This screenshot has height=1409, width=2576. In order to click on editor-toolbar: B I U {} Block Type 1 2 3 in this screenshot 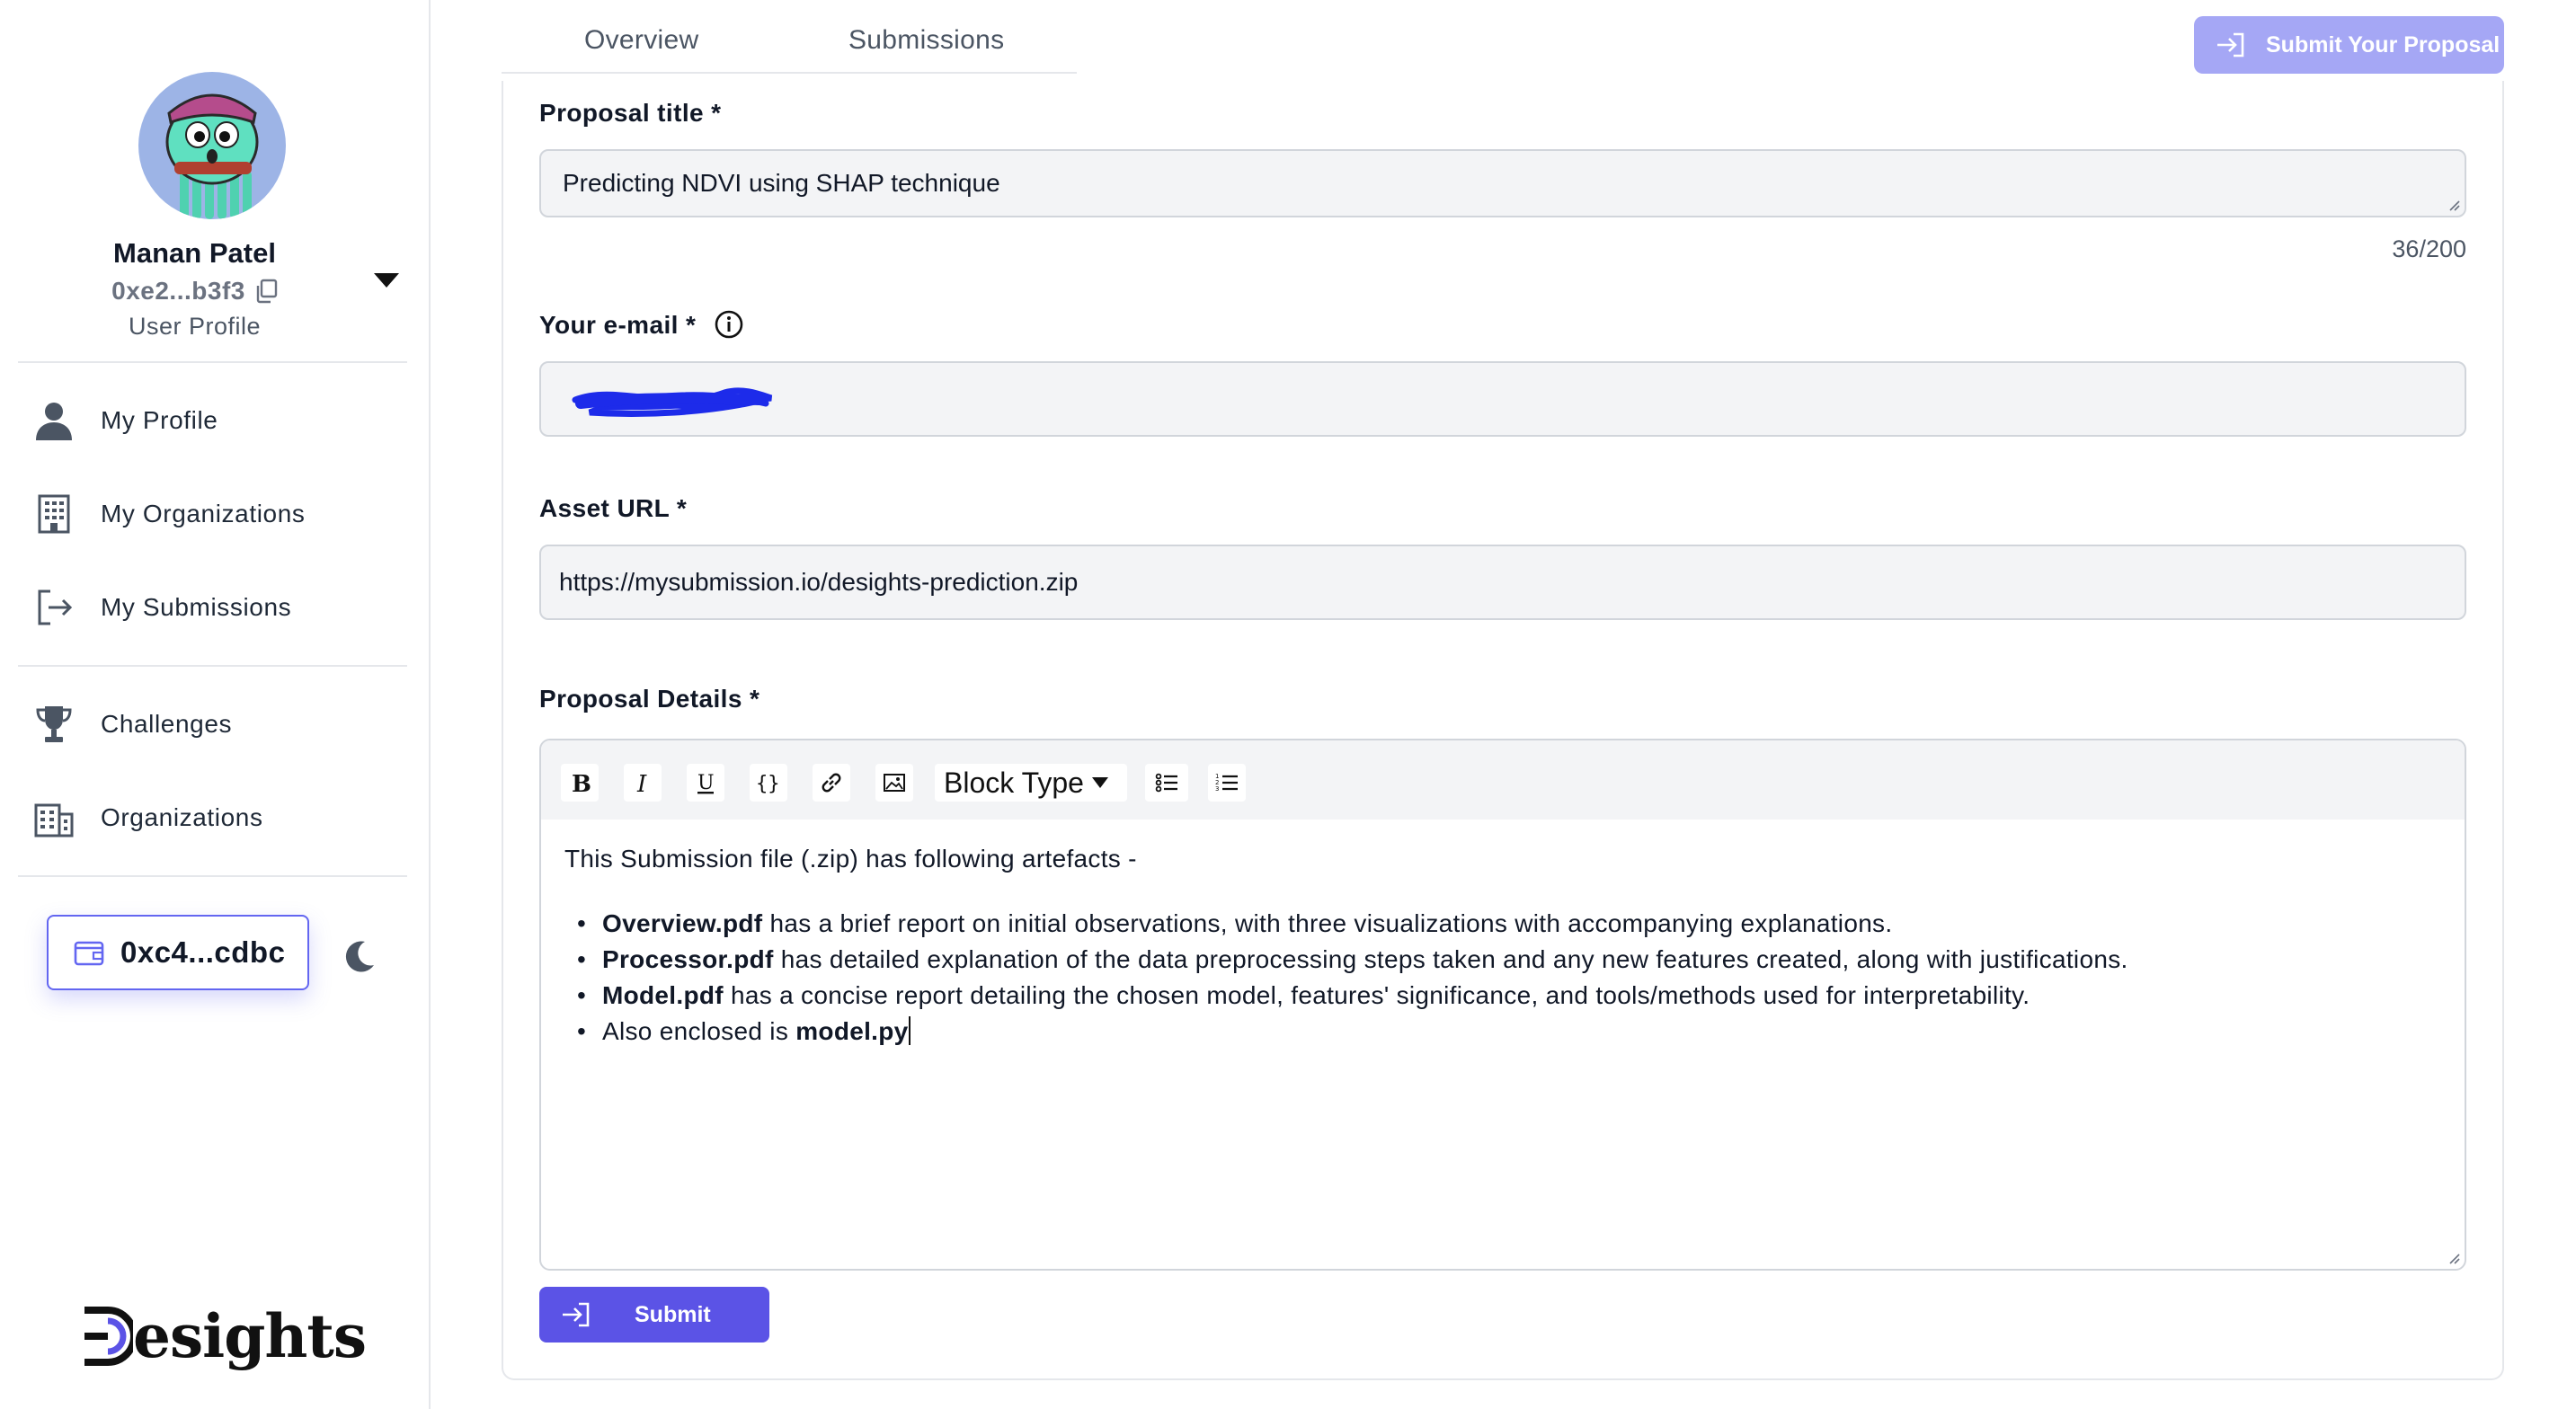, I will do `click(1503, 780)`.